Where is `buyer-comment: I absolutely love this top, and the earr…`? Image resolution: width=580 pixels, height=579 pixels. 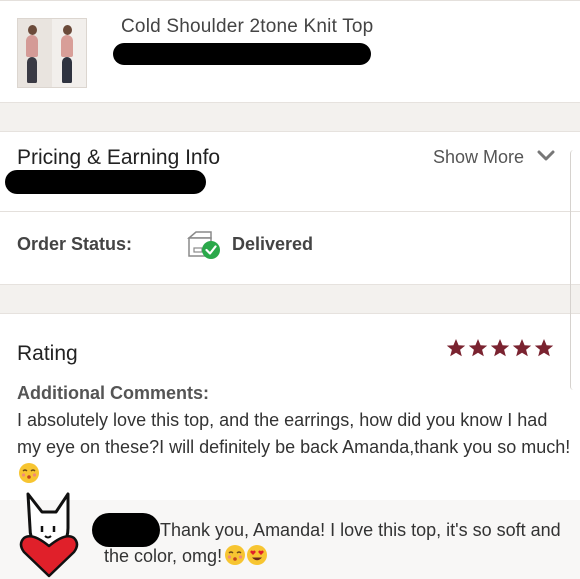 buyer-comment: I absolutely love this top, and the earr… is located at coordinates (294, 447).